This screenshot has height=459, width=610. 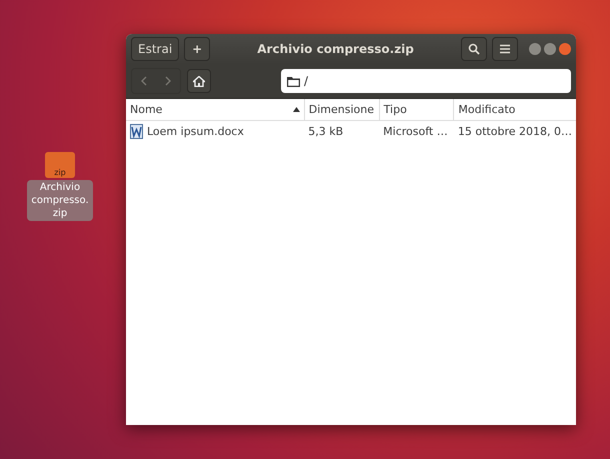 What do you see at coordinates (293, 81) in the screenshot?
I see `folder-icon` at bounding box center [293, 81].